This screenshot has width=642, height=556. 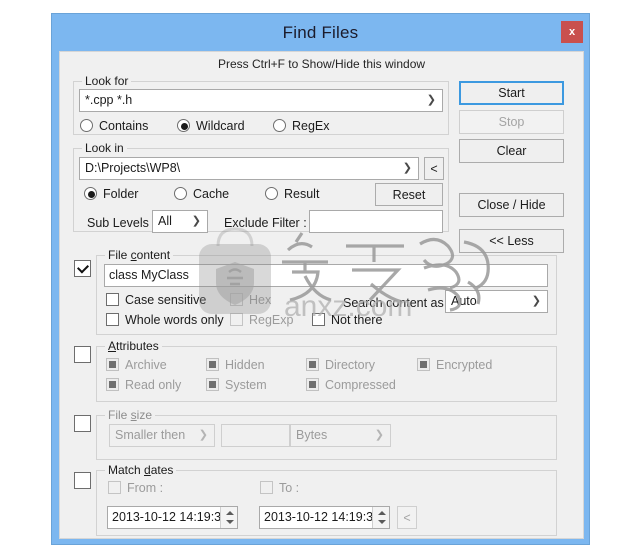 I want to click on clear-button: Clear, so click(x=511, y=151).